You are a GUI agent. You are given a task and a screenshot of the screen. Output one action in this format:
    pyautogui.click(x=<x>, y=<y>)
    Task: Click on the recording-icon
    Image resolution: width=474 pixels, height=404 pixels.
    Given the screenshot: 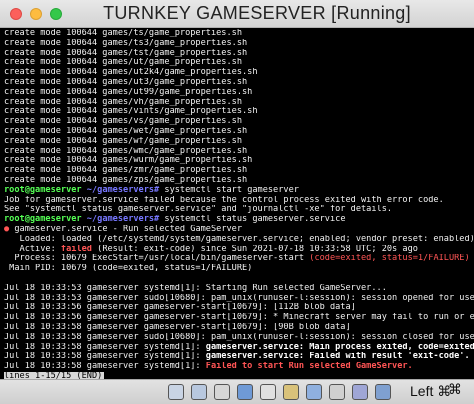 What is the action you would take?
    pyautogui.click(x=337, y=392)
    